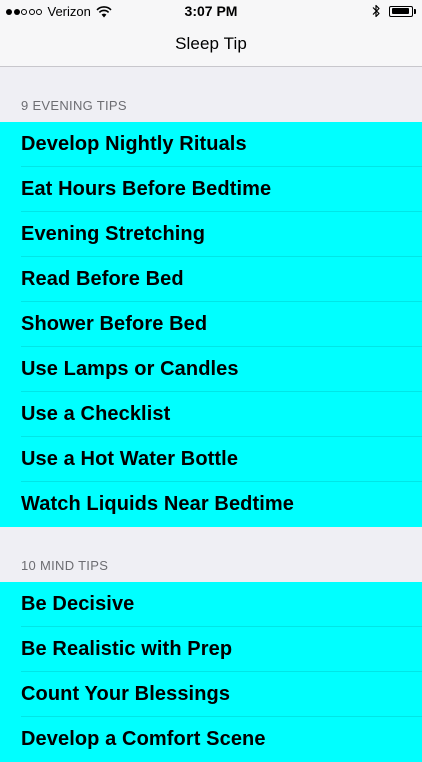  I want to click on list-item: Watch Liquids Near Bedtime, so click(211, 504).